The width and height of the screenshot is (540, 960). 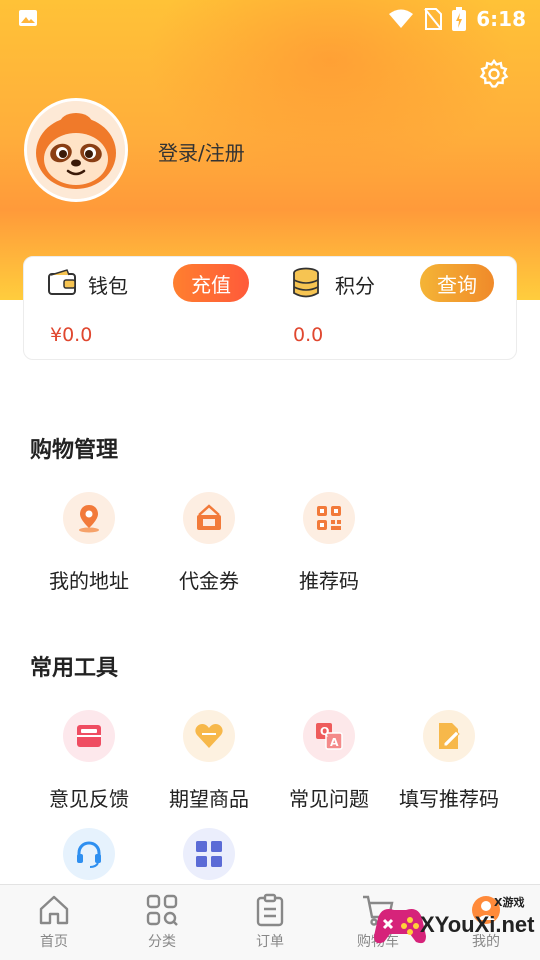 I want to click on login-register-link: 登录/注册, so click(x=201, y=151).